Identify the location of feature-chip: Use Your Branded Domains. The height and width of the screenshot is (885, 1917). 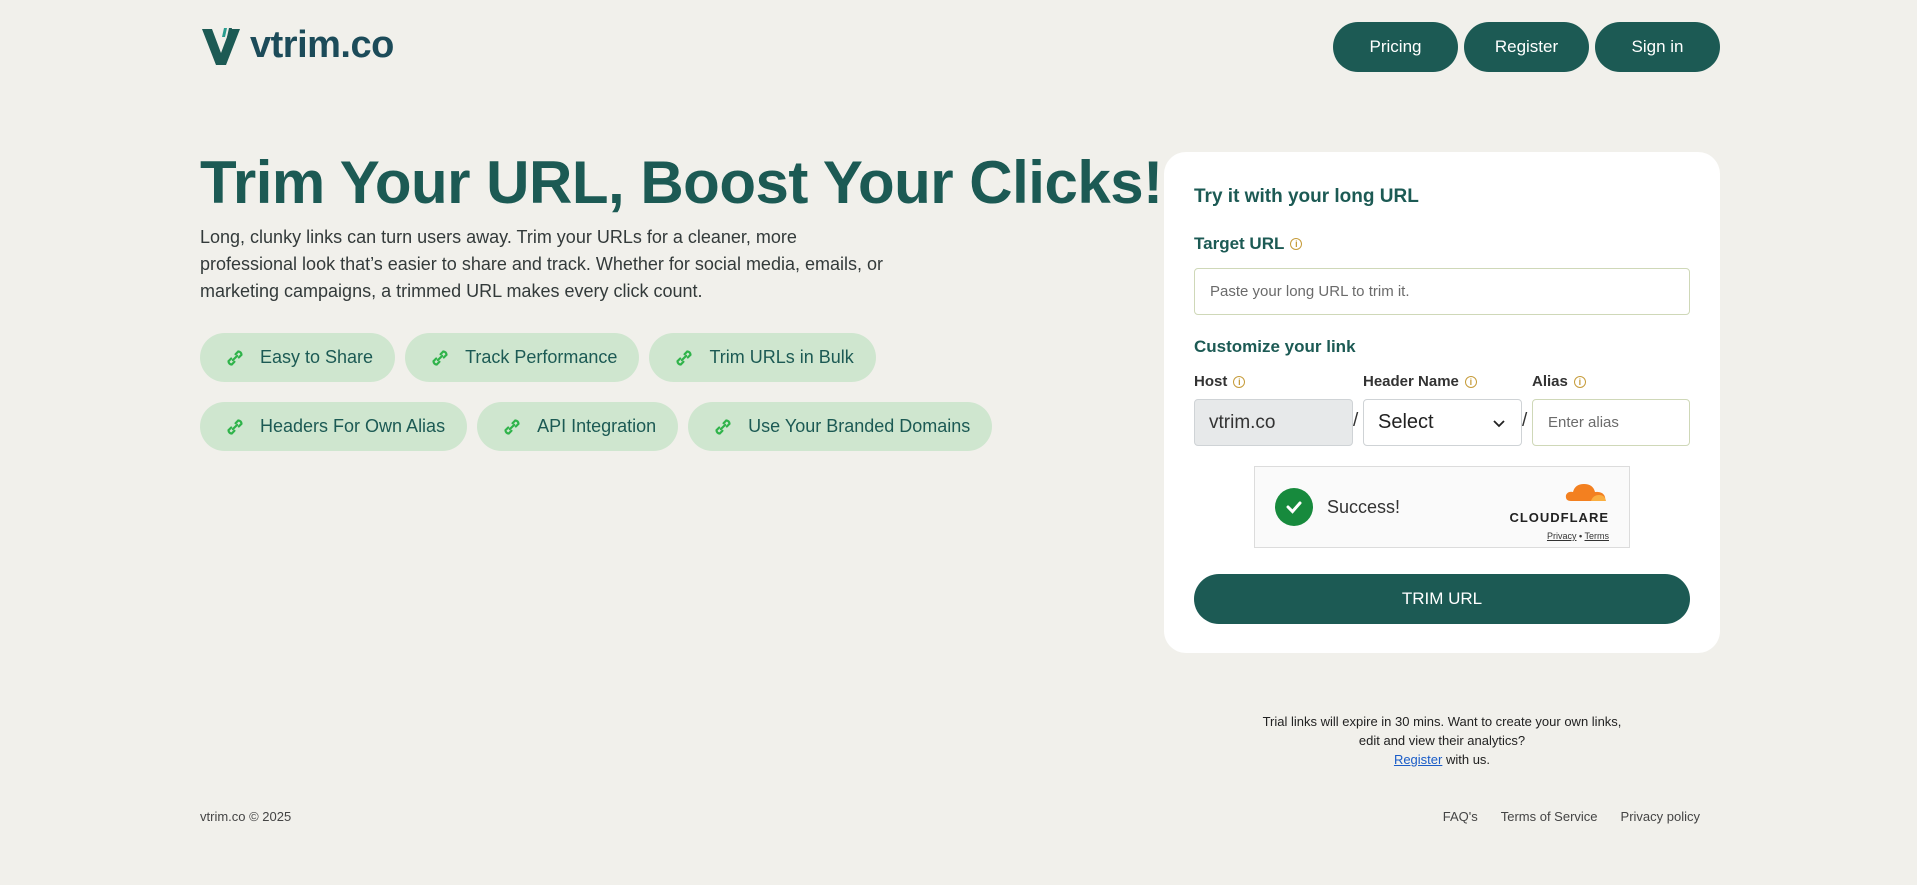
(840, 426).